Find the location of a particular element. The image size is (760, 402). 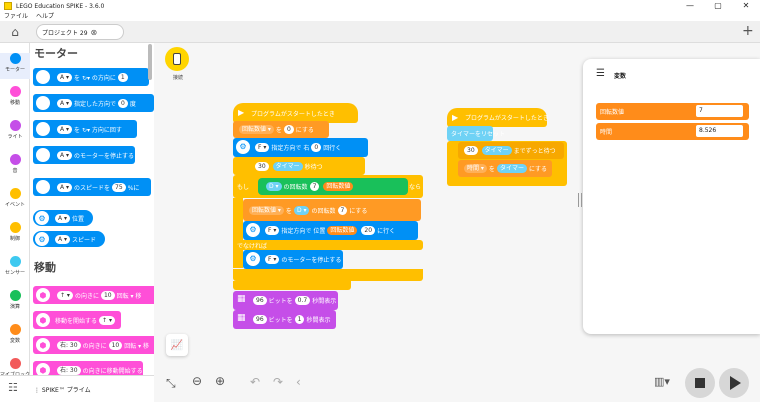

category-sound: 音 is located at coordinates (15, 164).